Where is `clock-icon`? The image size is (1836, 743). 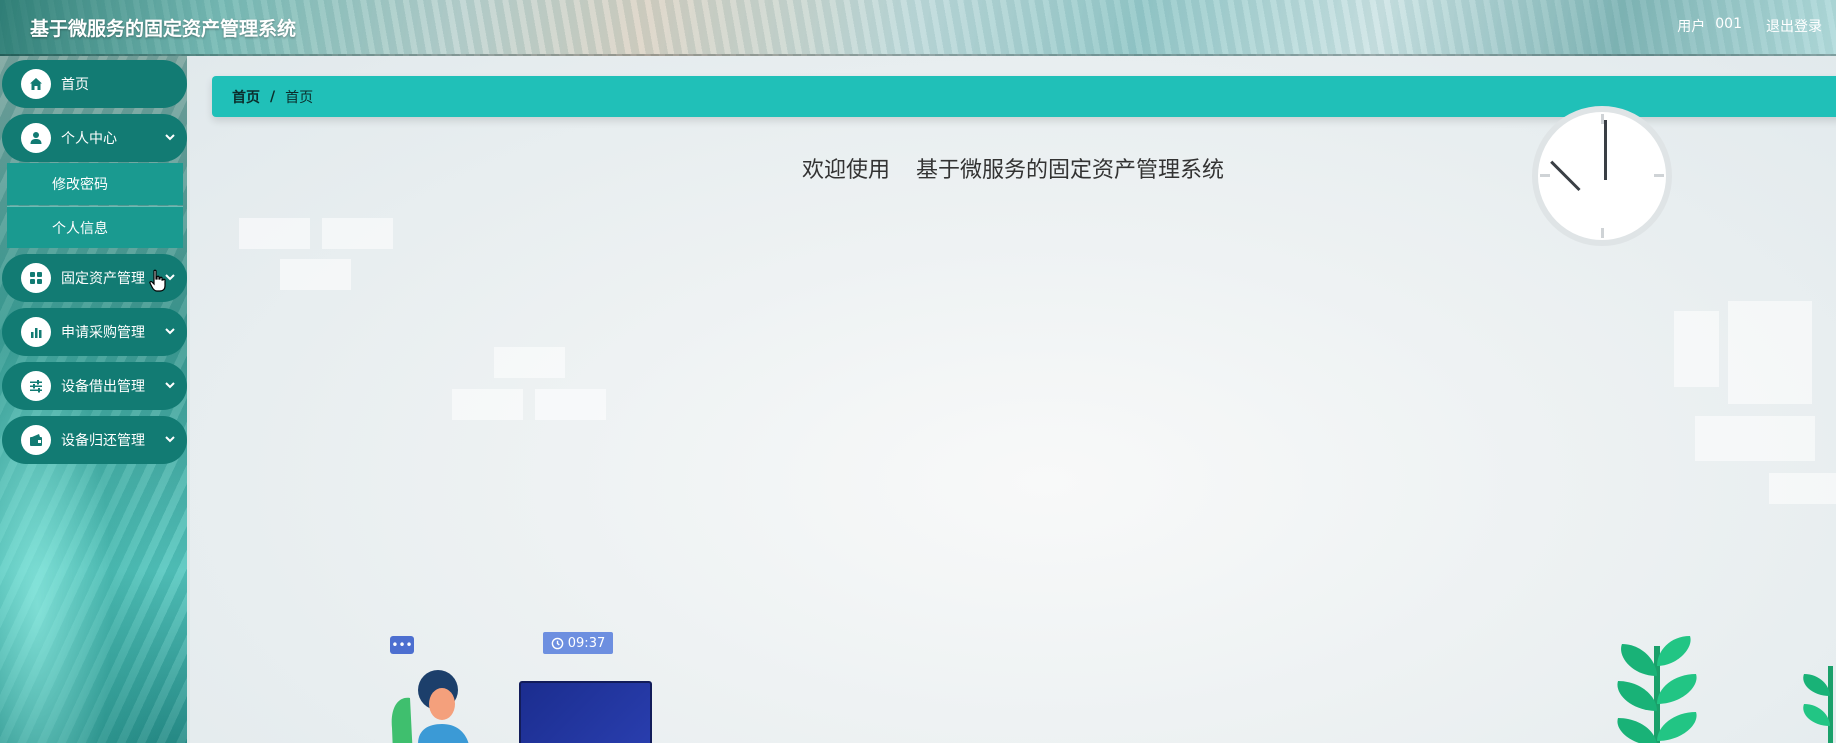
clock-icon is located at coordinates (557, 643).